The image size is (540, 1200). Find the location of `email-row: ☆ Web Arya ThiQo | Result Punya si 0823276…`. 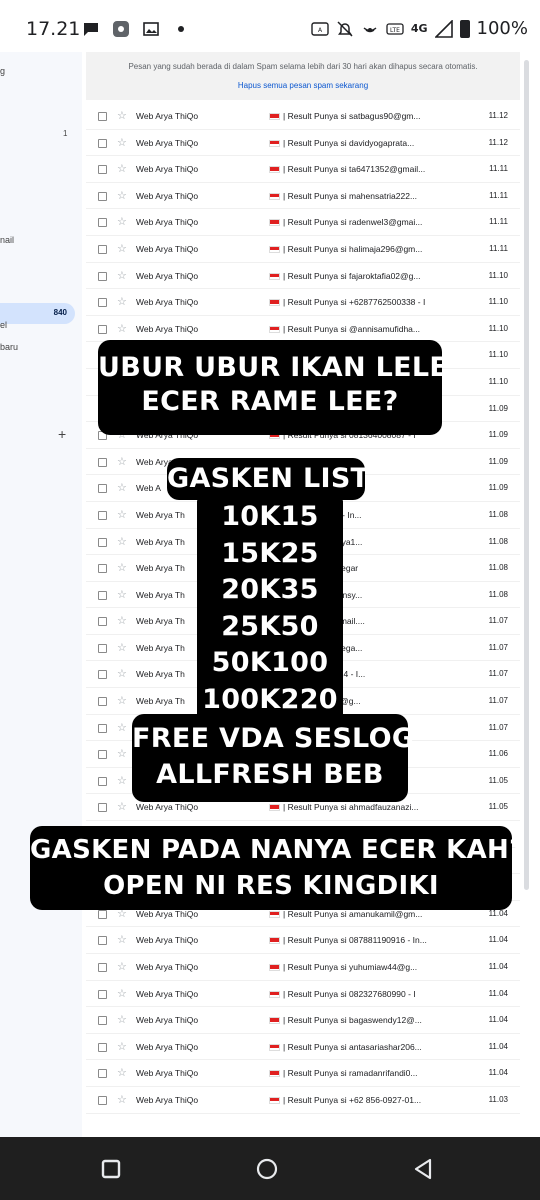

email-row: ☆ Web Arya ThiQo | Result Punya si 0823276… is located at coordinates (303, 994).